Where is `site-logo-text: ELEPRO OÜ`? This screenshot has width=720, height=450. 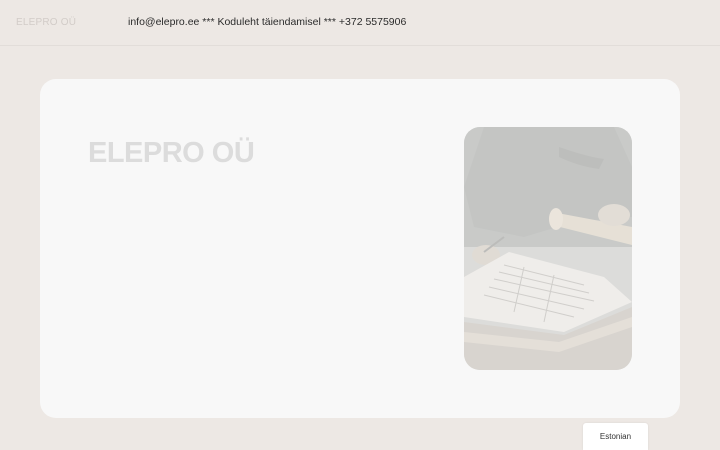
site-logo-text: ELEPRO OÜ is located at coordinates (46, 22).